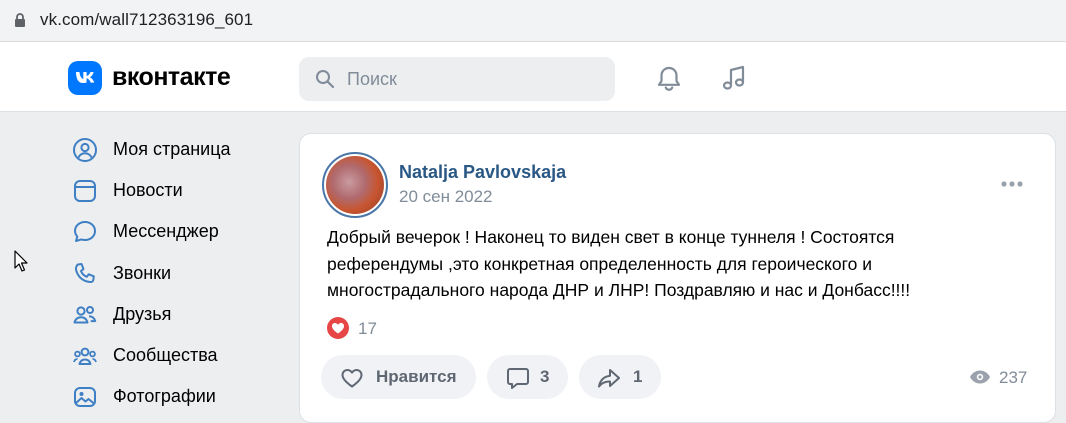 The image size is (1066, 423). Describe the element at coordinates (367, 328) in the screenshot. I see `likes-count: 17` at that location.